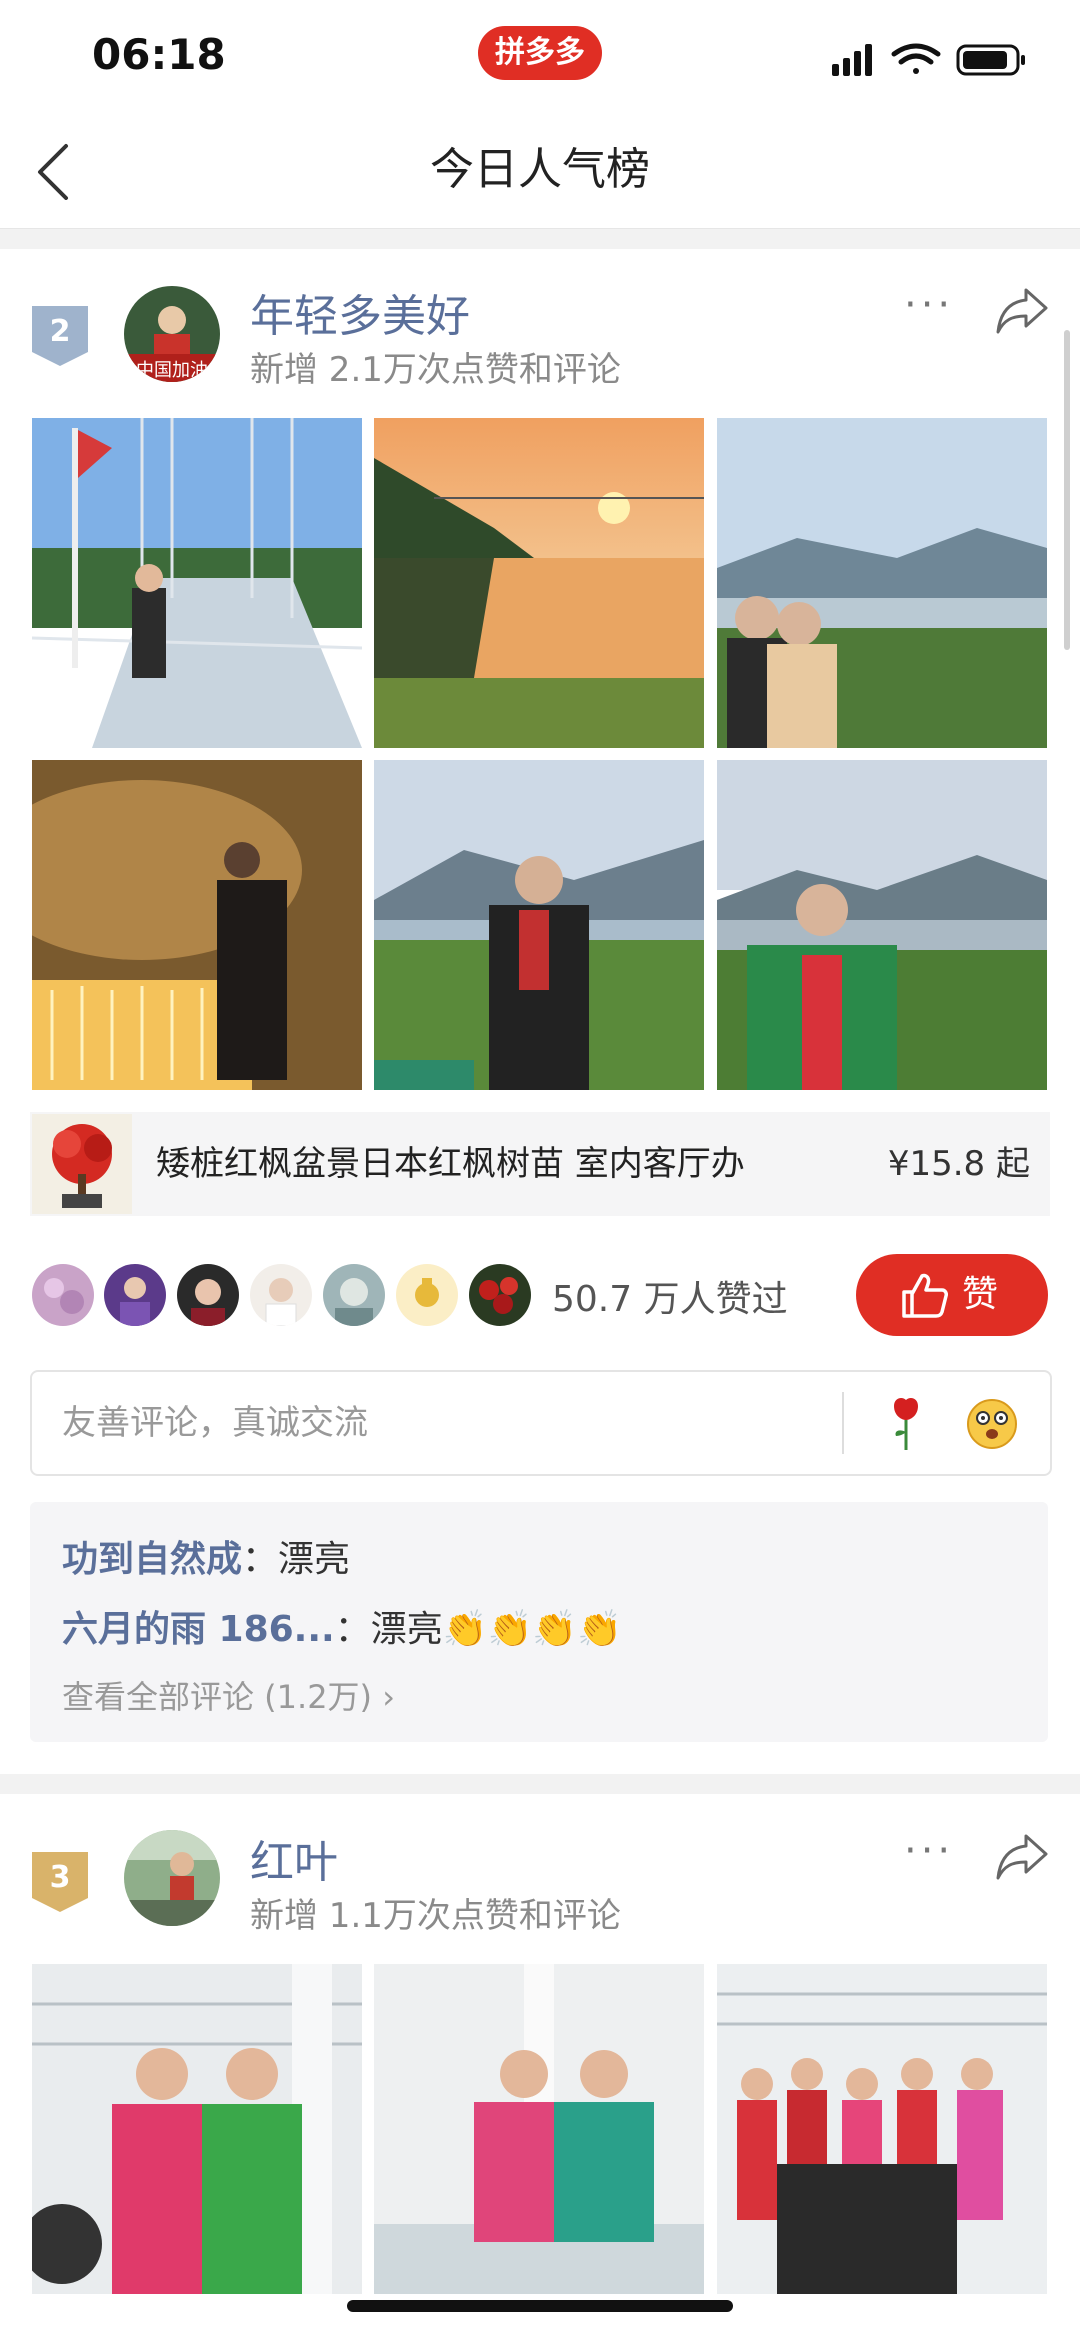  Describe the element at coordinates (215, 1423) in the screenshot. I see `comment-placeholder: 友善评论，真诚交流` at that location.